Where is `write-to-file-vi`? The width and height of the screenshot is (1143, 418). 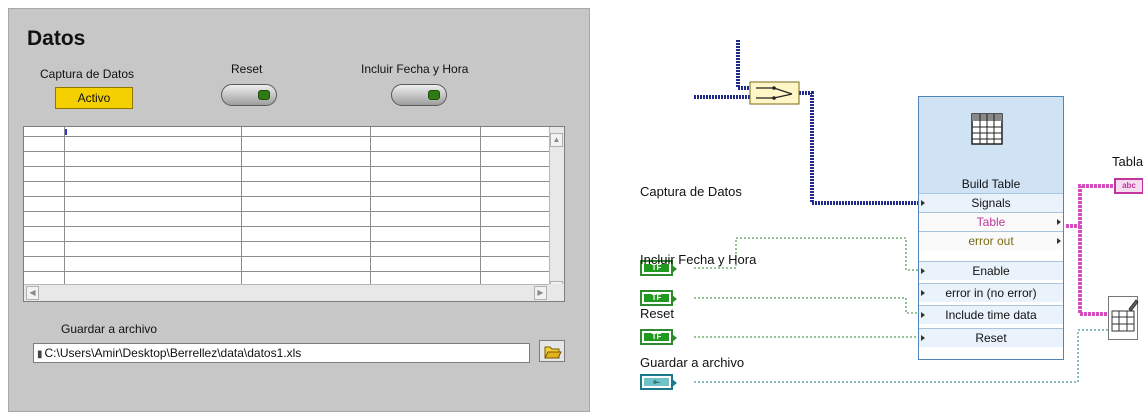 write-to-file-vi is located at coordinates (1123, 318).